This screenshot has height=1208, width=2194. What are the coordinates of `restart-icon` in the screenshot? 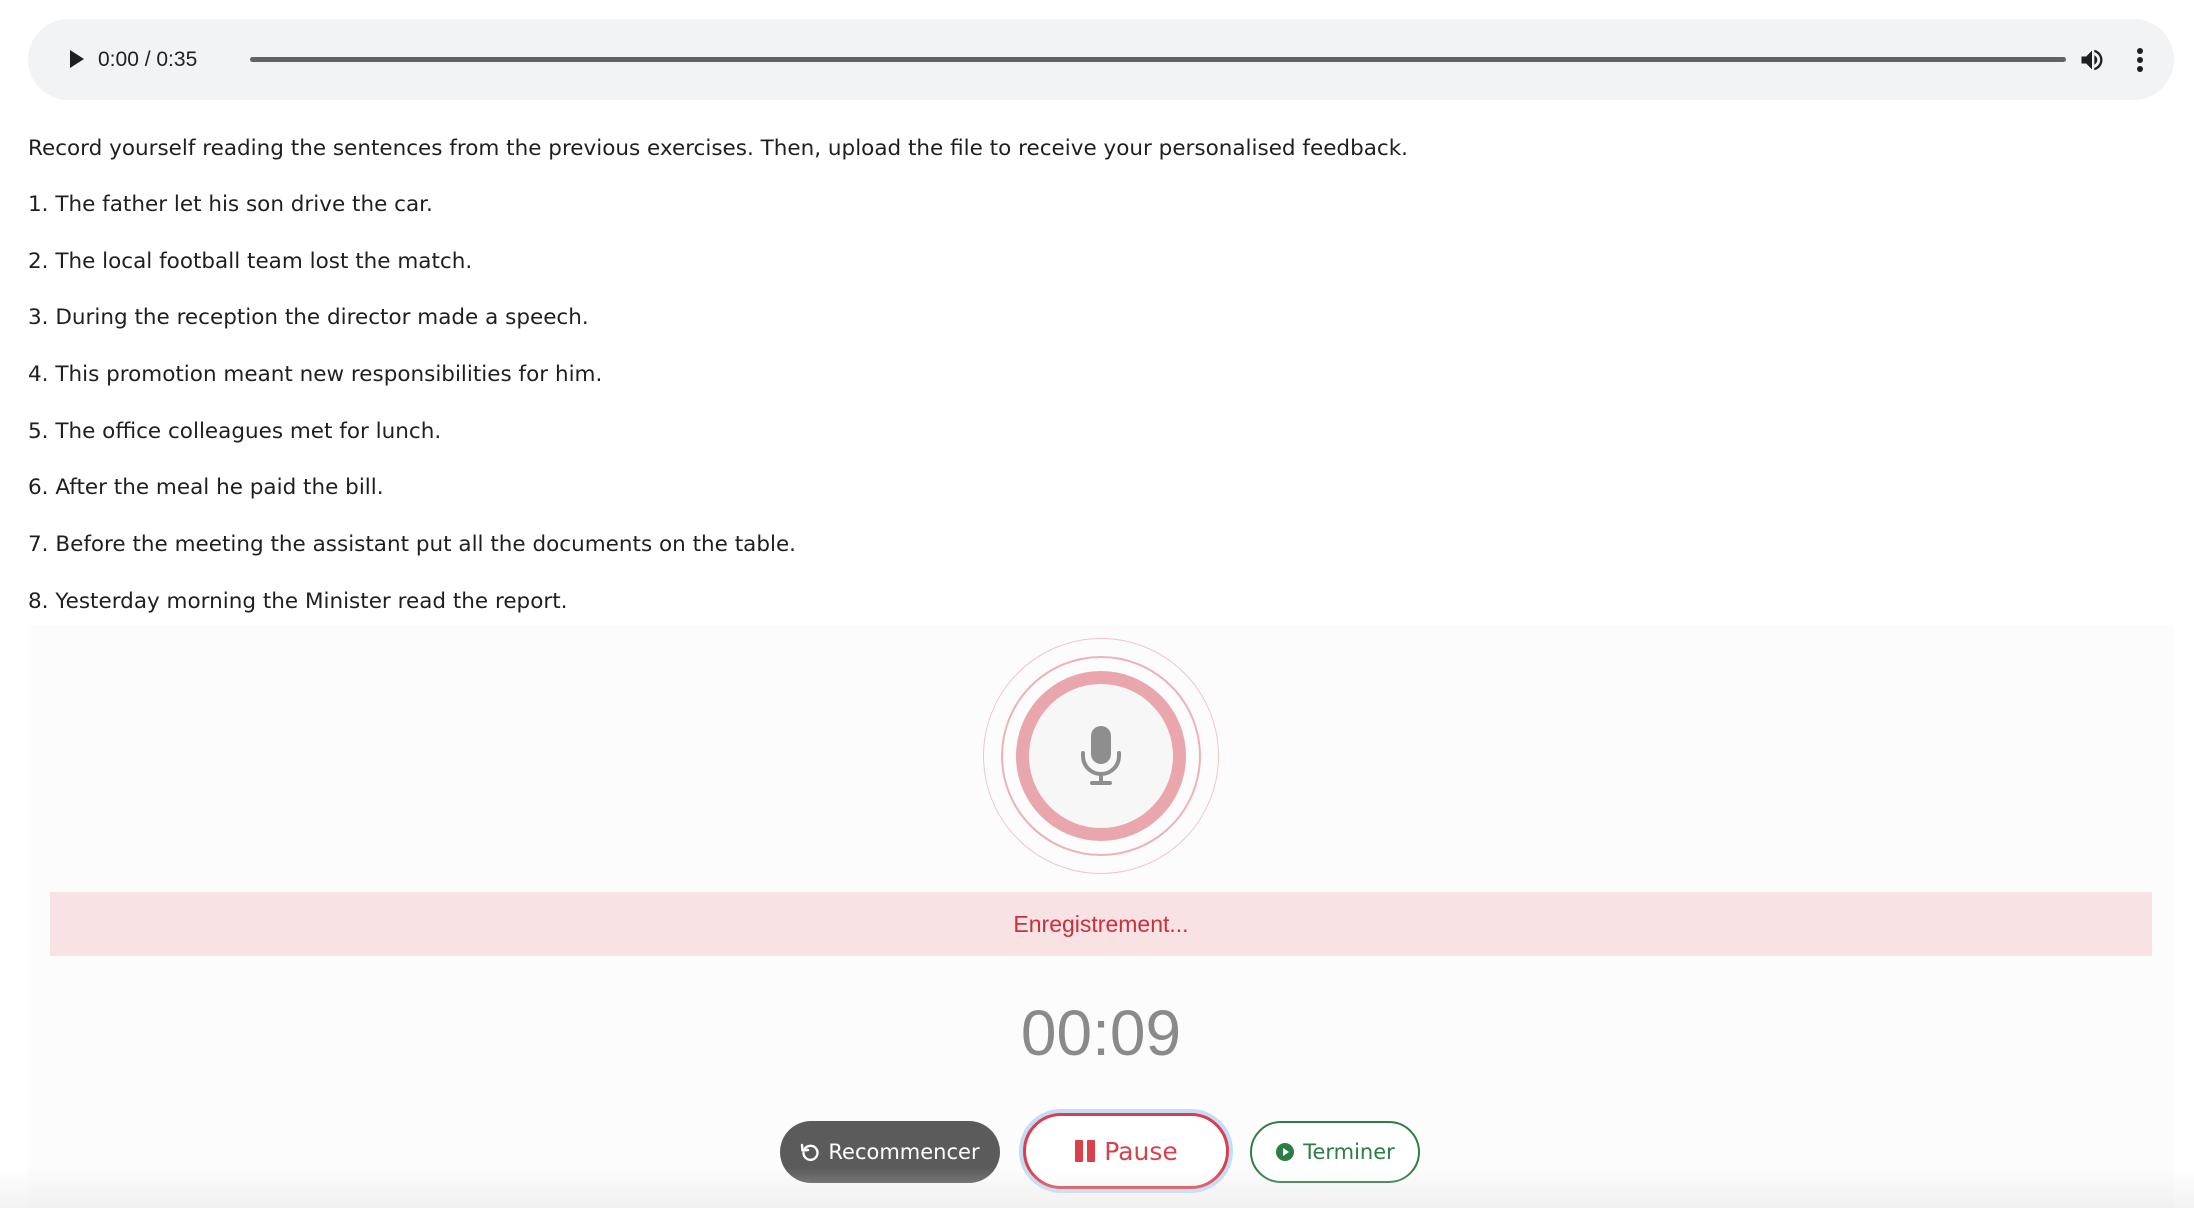 It's located at (810, 1152).